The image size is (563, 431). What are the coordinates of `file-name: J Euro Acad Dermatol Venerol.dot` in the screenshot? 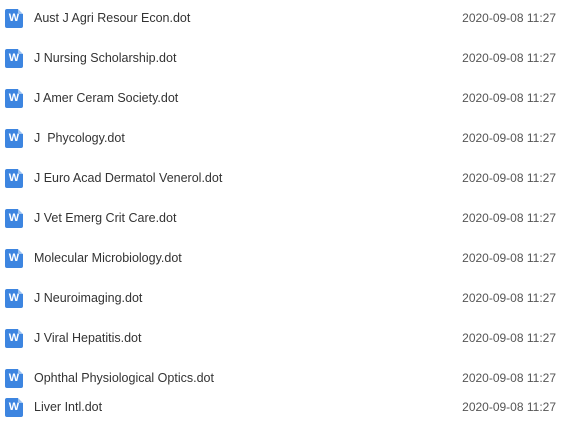 It's located at (128, 178).